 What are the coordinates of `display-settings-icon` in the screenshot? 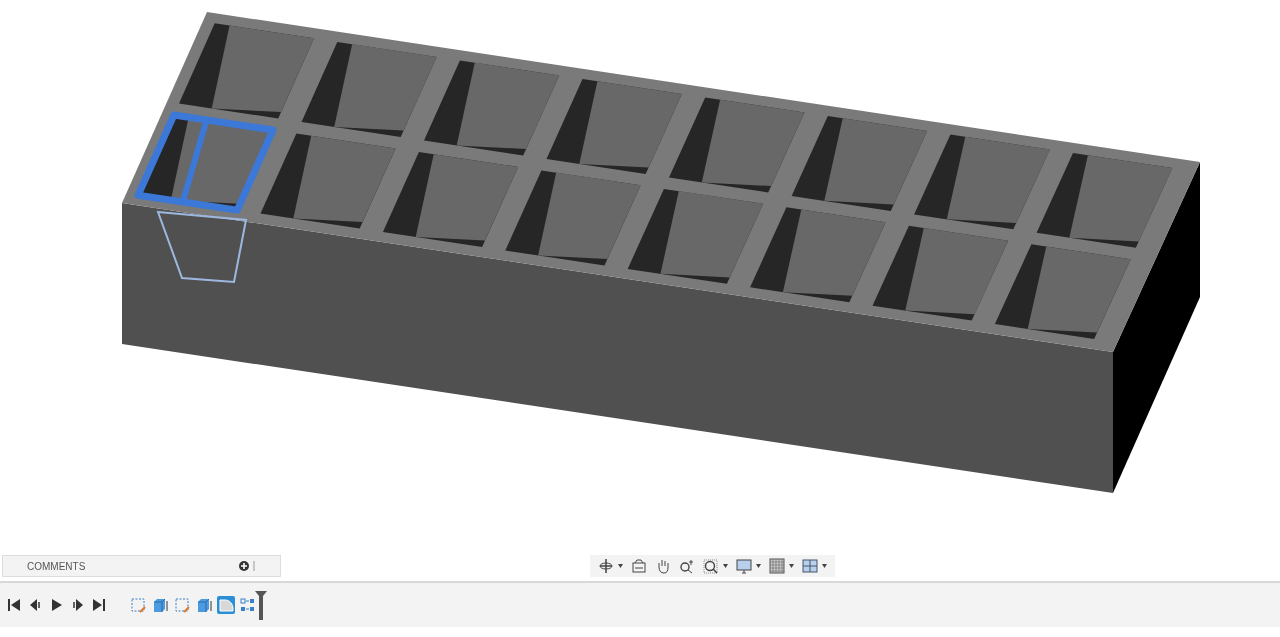 It's located at (744, 566).